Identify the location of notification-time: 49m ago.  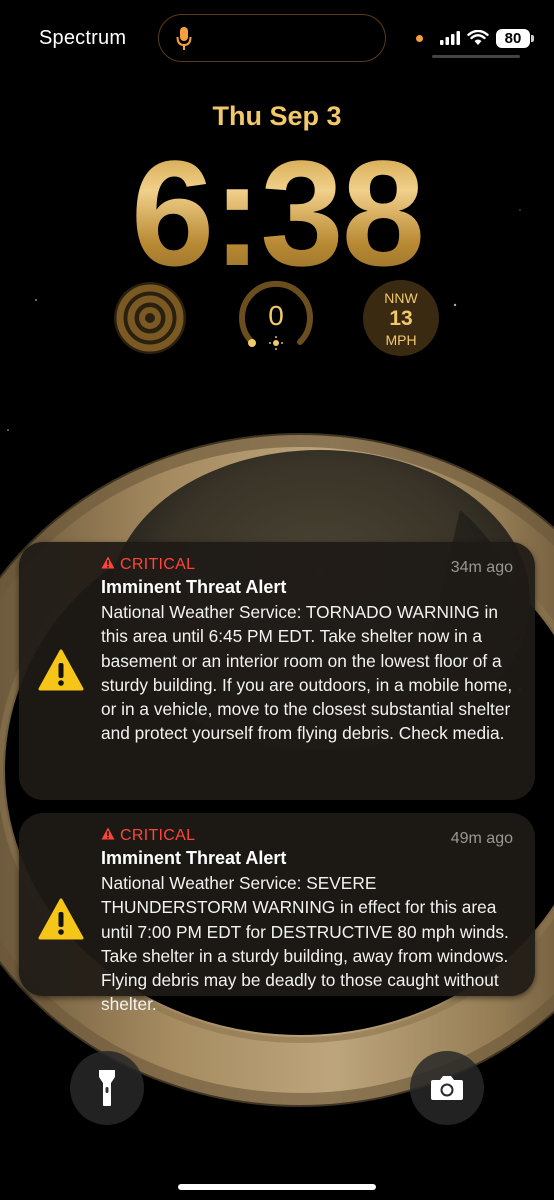
(481, 838).